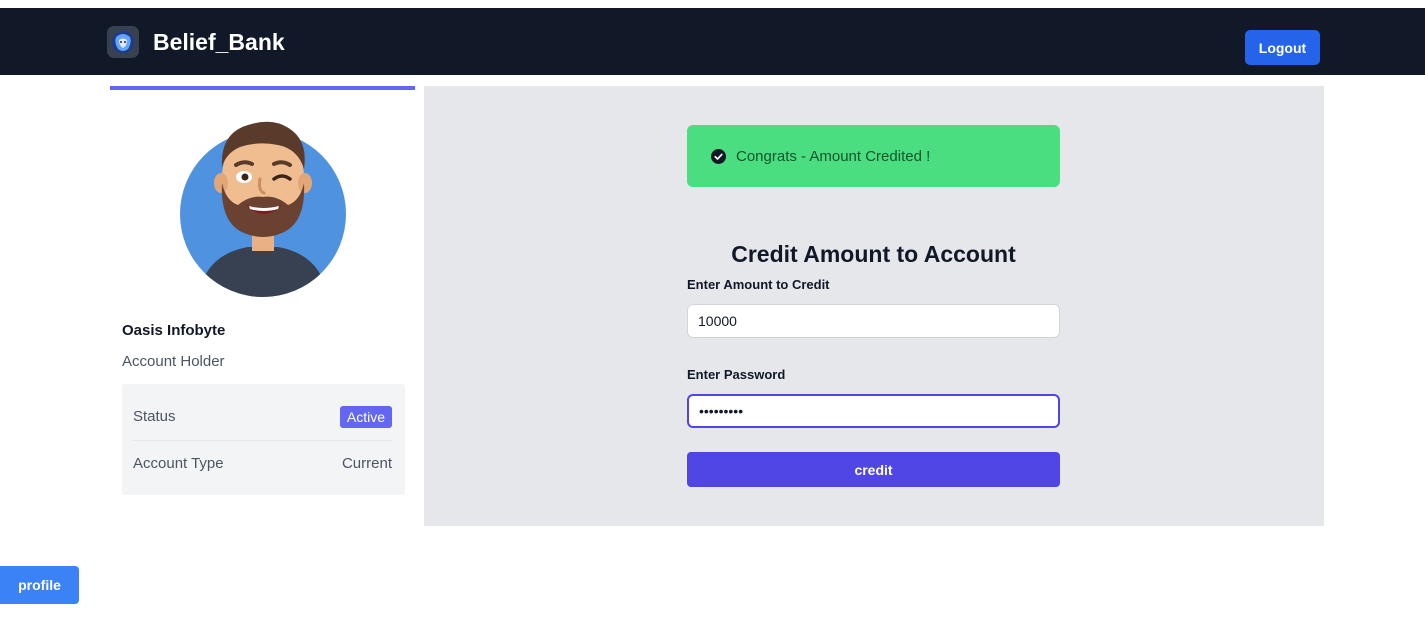  I want to click on account-type-value: Current, so click(366, 463).